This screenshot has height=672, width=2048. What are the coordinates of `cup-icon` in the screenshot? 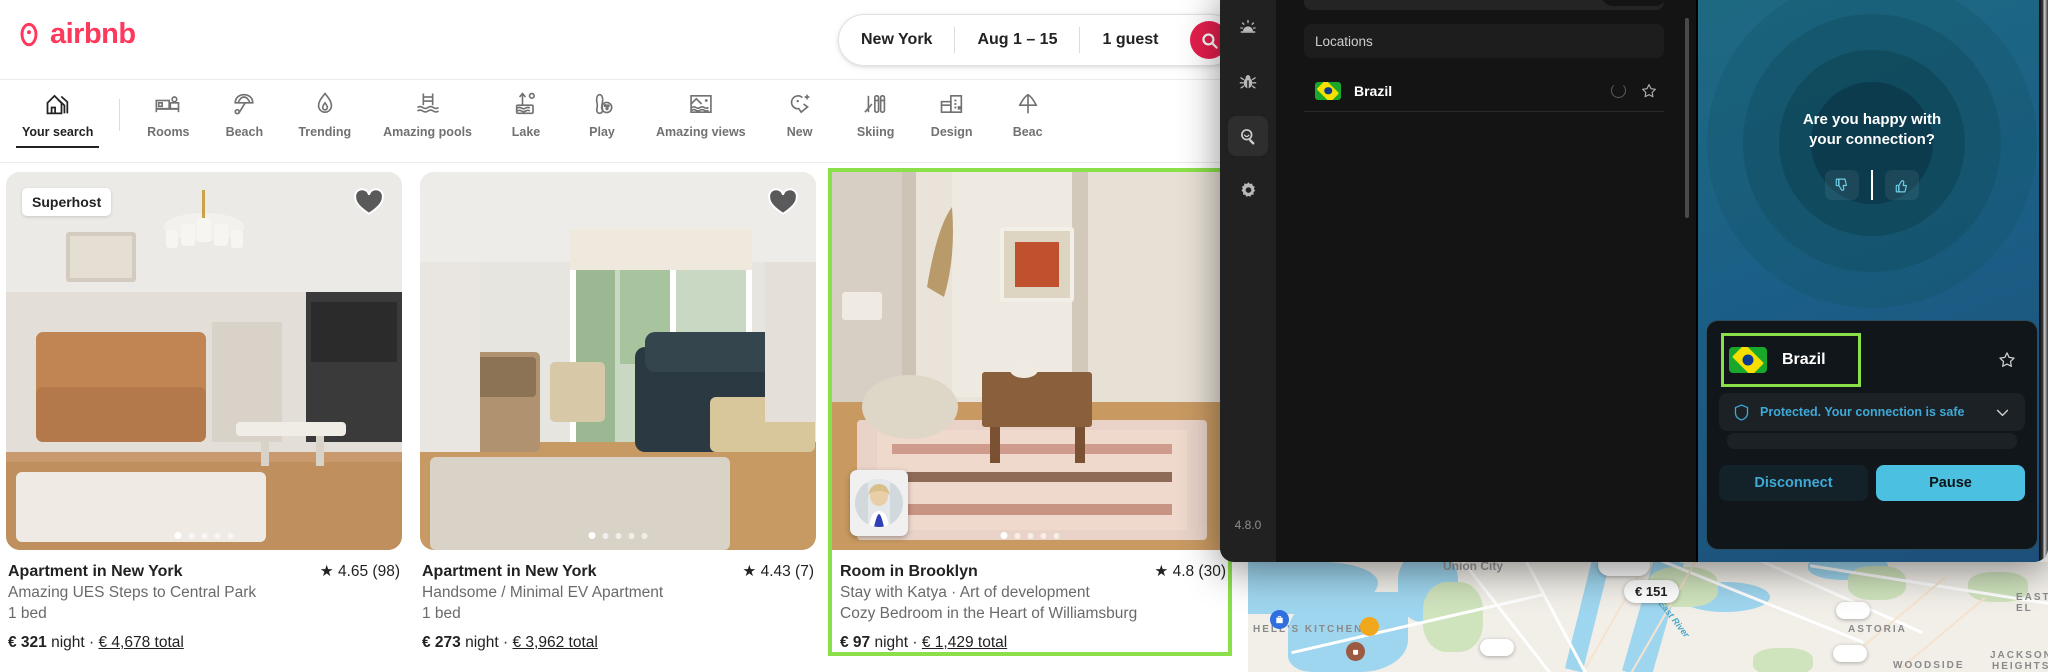 It's located at (1355, 652).